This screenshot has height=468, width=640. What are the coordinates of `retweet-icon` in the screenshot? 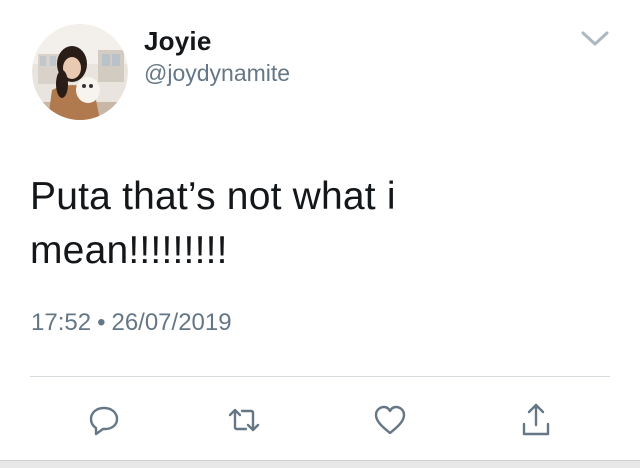 It's located at (244, 420).